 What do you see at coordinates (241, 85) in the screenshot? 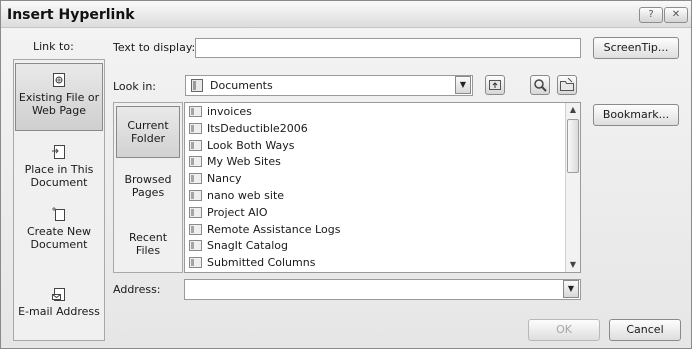
I see `look-in-value: Documents` at bounding box center [241, 85].